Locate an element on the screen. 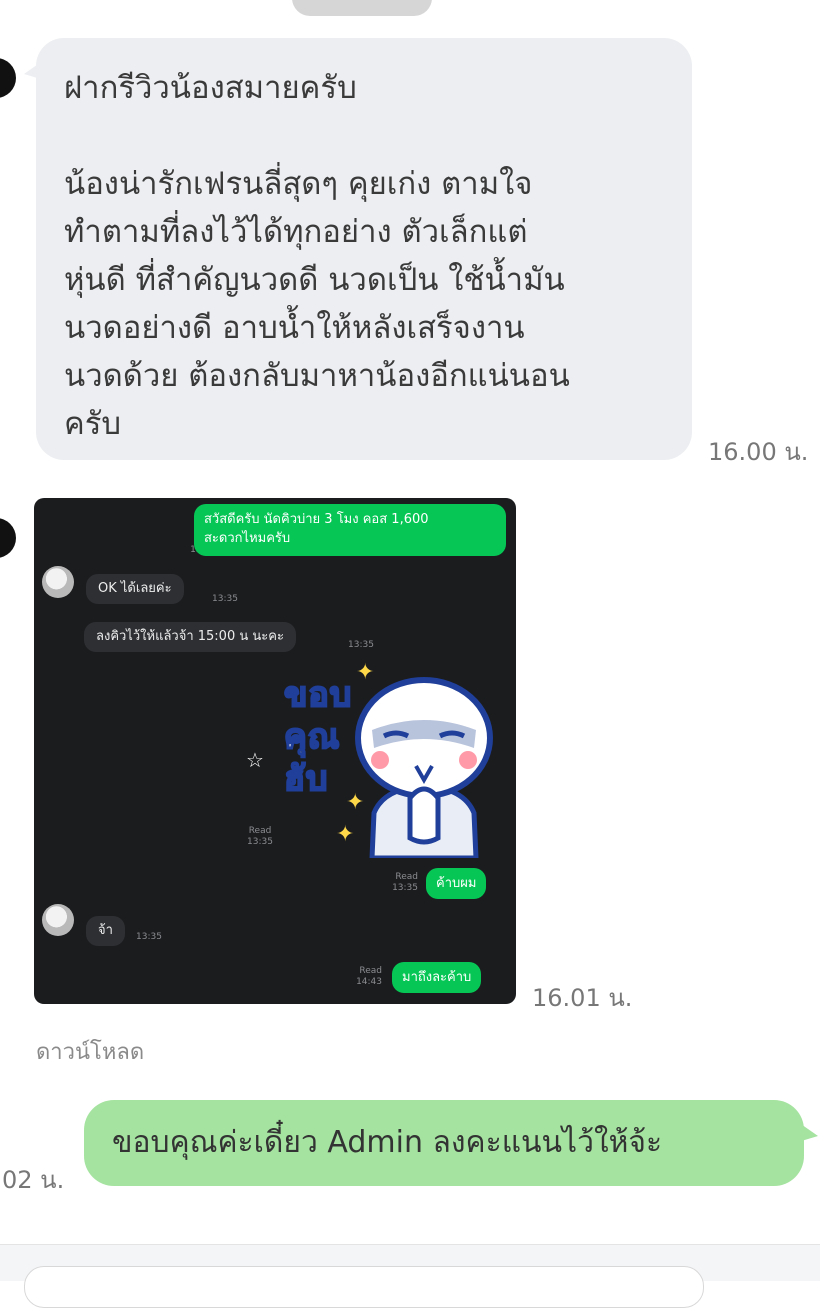 This screenshot has height=1308, width=820. bubble-tail is located at coordinates (808, 1132).